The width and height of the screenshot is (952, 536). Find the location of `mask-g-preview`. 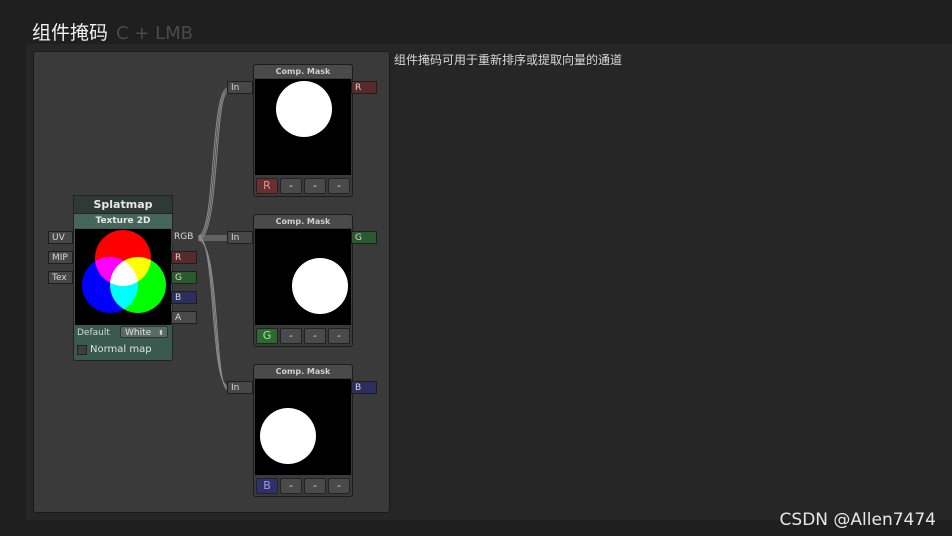

mask-g-preview is located at coordinates (303, 277).